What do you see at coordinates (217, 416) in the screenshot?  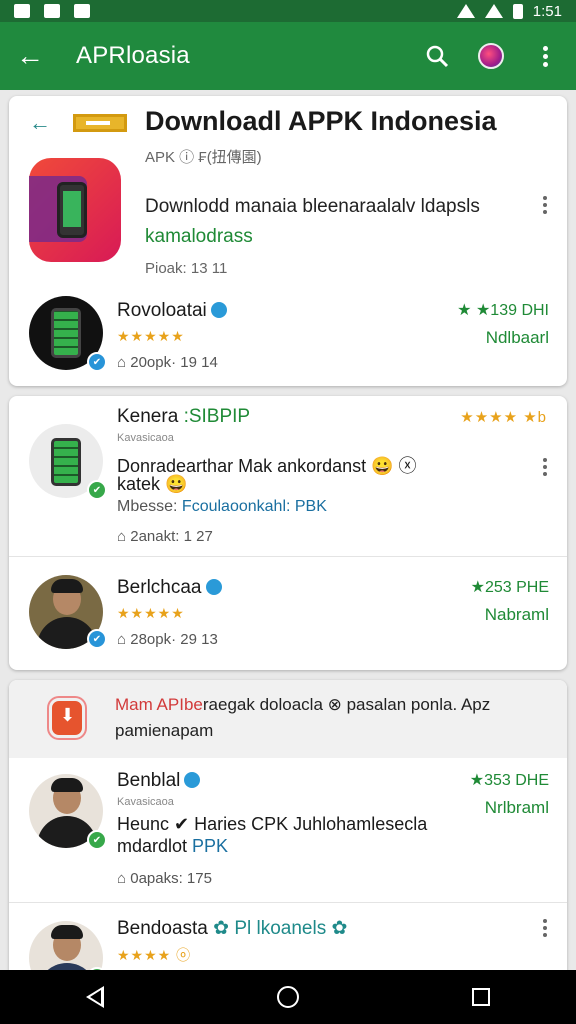 I see `item-tag: :SIBPIP` at bounding box center [217, 416].